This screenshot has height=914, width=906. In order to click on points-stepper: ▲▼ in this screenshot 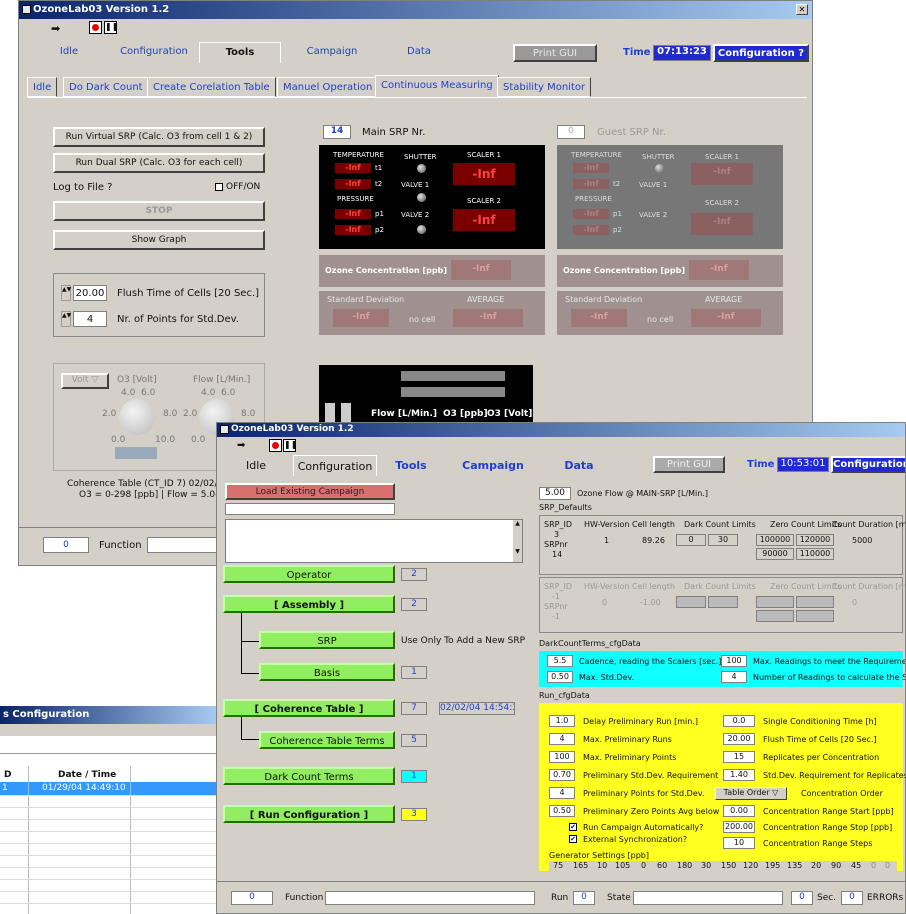, I will do `click(66, 319)`.